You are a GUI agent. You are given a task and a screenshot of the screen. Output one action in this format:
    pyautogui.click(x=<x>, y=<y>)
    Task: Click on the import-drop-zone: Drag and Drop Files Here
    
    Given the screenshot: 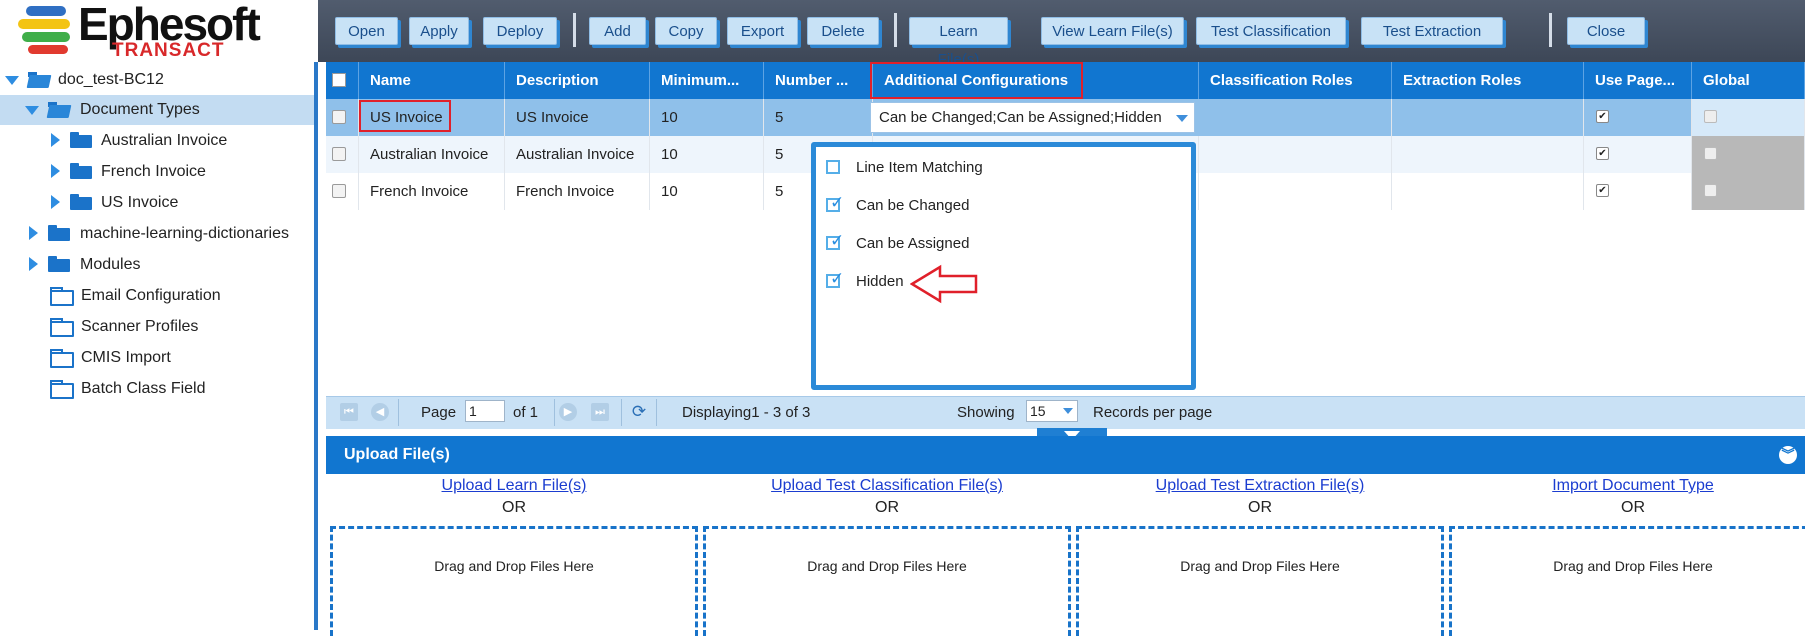 What is the action you would take?
    pyautogui.click(x=1627, y=581)
    